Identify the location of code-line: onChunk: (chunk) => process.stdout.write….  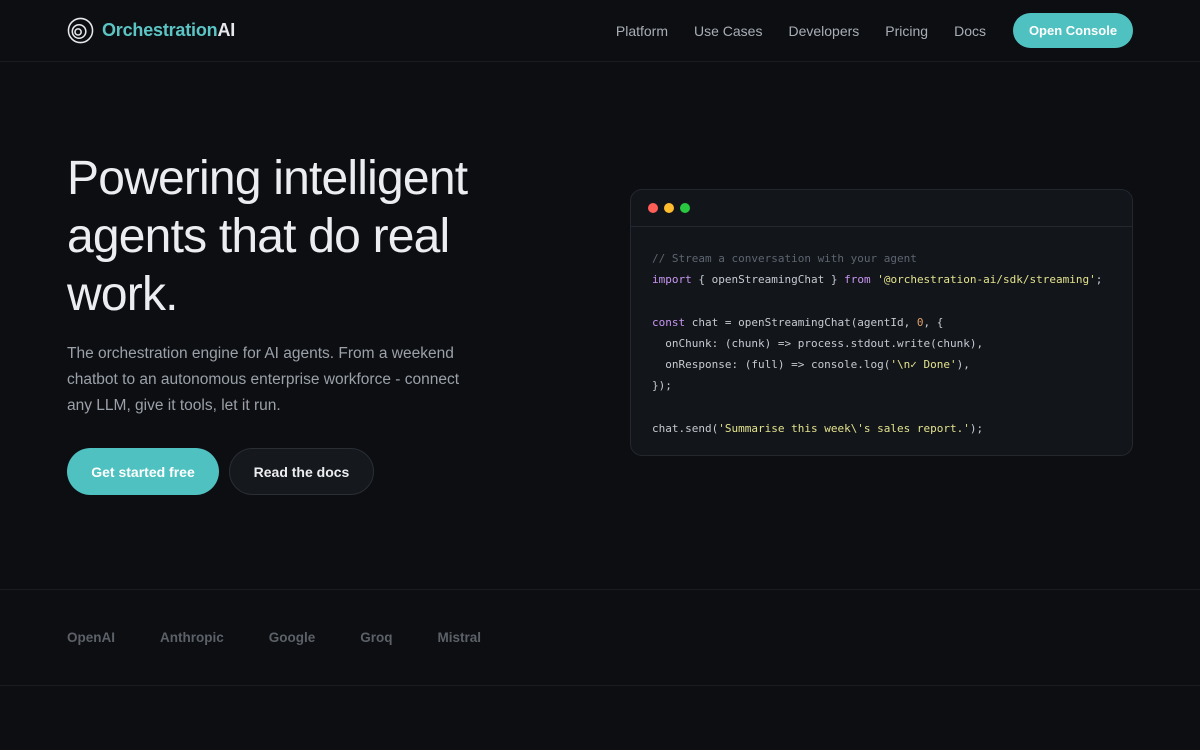
(892, 343).